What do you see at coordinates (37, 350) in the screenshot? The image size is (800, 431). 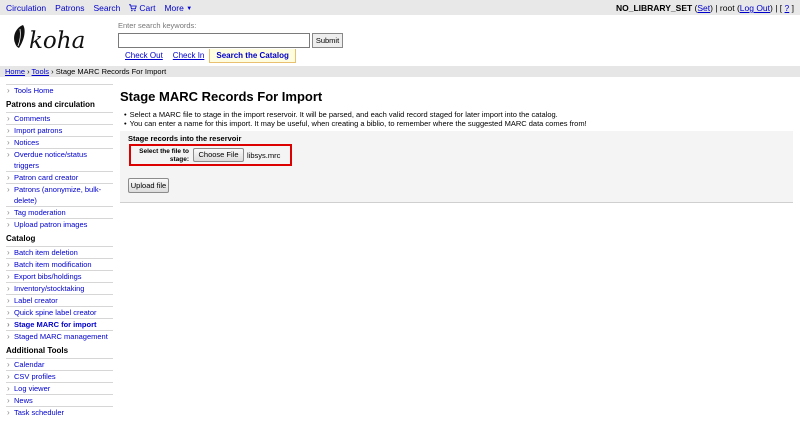 I see `sidebar-section-additional-tools: Additional Tools` at bounding box center [37, 350].